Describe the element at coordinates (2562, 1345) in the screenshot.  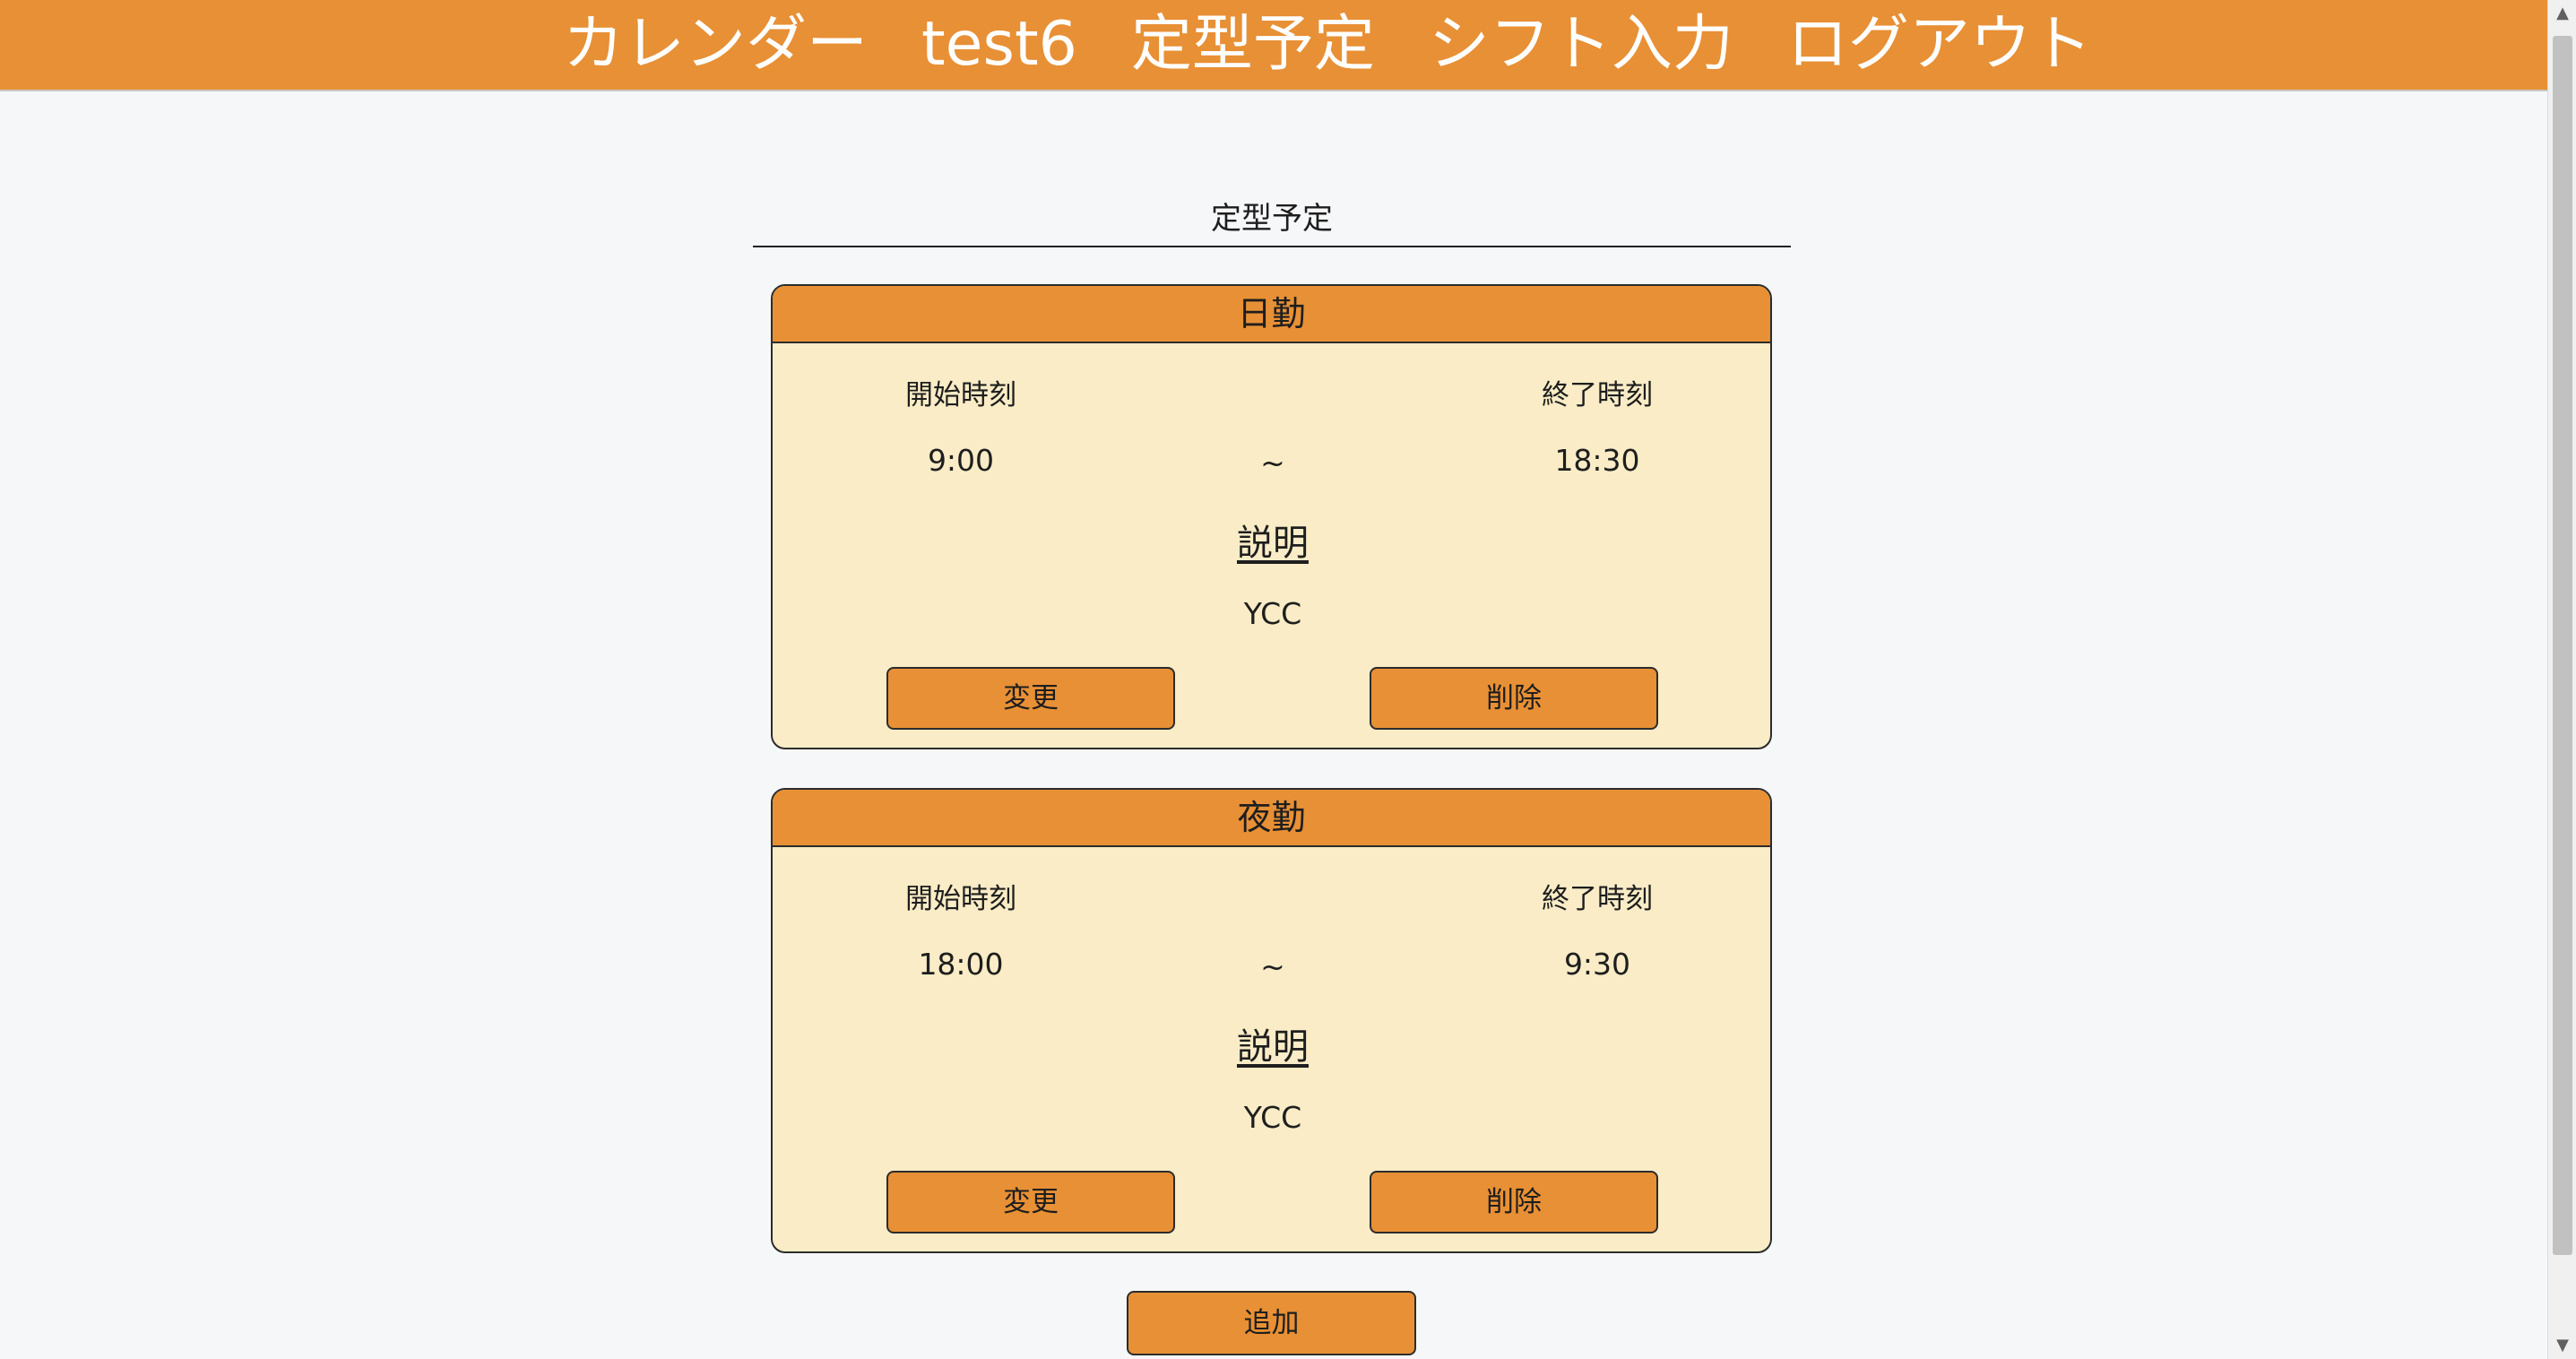
I see `scroll-down-arrow-icon: ▼` at that location.